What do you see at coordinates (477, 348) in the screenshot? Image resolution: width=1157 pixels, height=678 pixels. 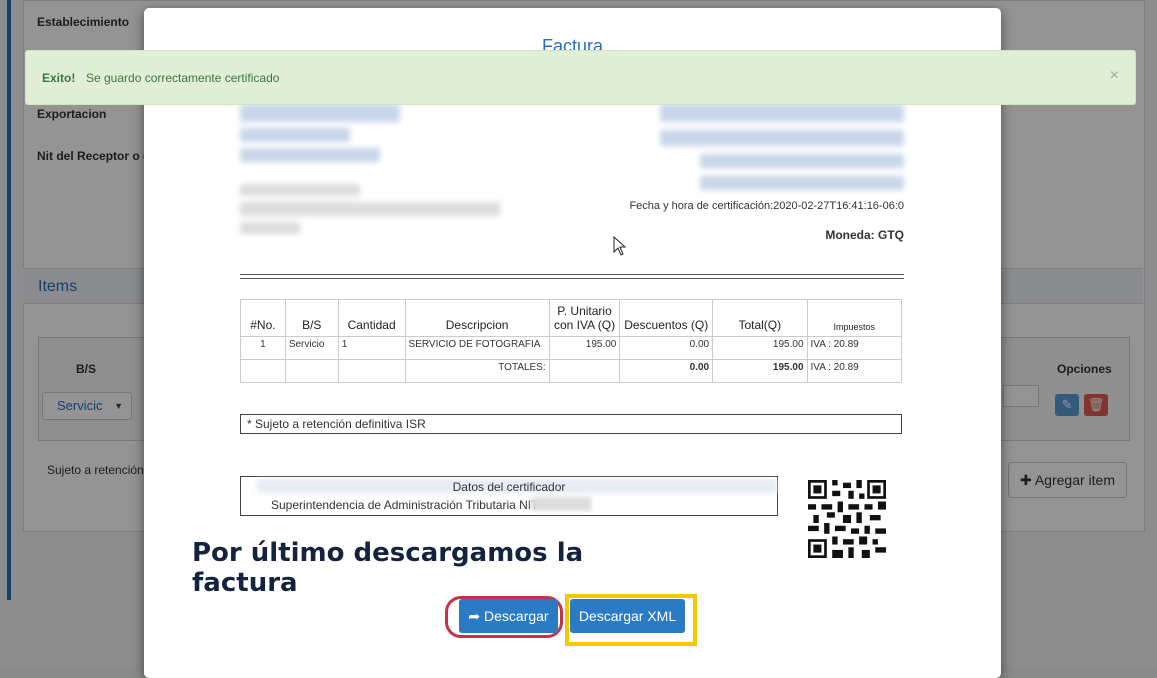 I see `row-desc: SERVICIO DE FOTOGRAFIA` at bounding box center [477, 348].